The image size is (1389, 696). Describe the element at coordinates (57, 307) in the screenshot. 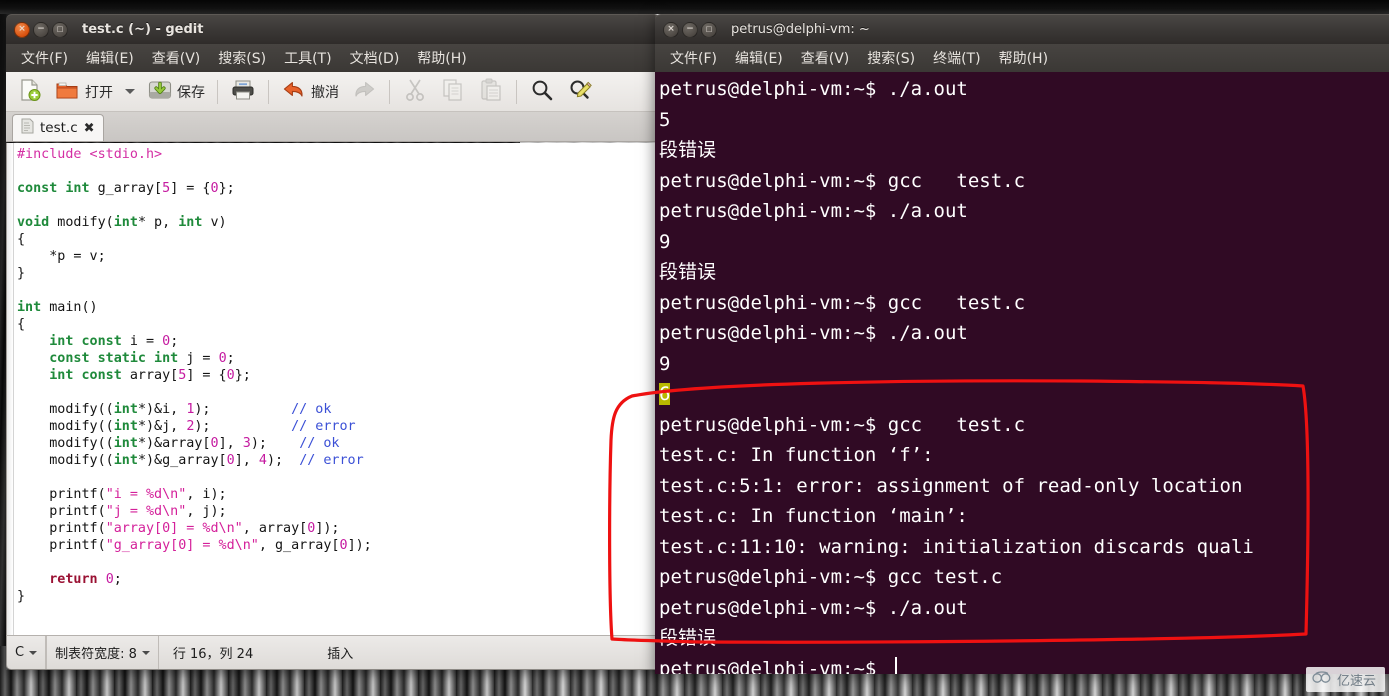

I see `code-line: int main()` at that location.